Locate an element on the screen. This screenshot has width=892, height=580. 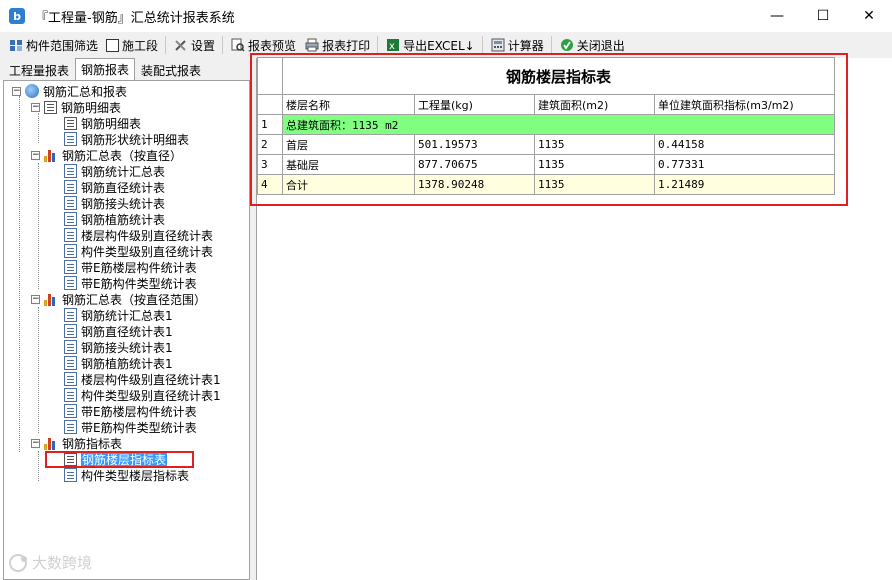
minimize-button: — is located at coordinates (777, 16).